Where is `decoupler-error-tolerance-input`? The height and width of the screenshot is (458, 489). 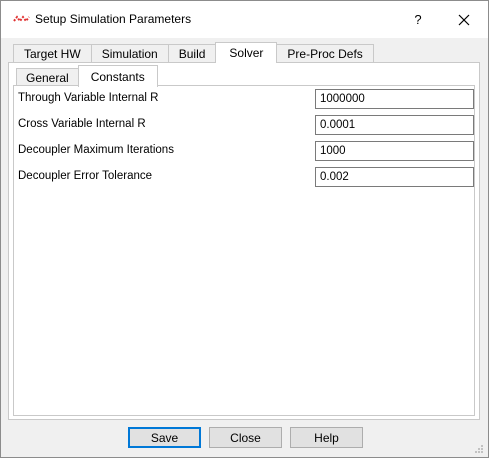 decoupler-error-tolerance-input is located at coordinates (394, 177).